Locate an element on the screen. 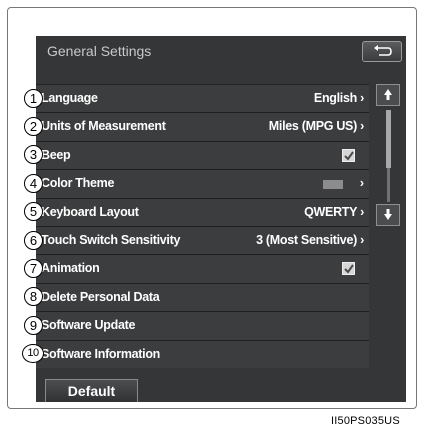 This screenshot has height=435, width=422. scrollbar-thumb is located at coordinates (388, 139).